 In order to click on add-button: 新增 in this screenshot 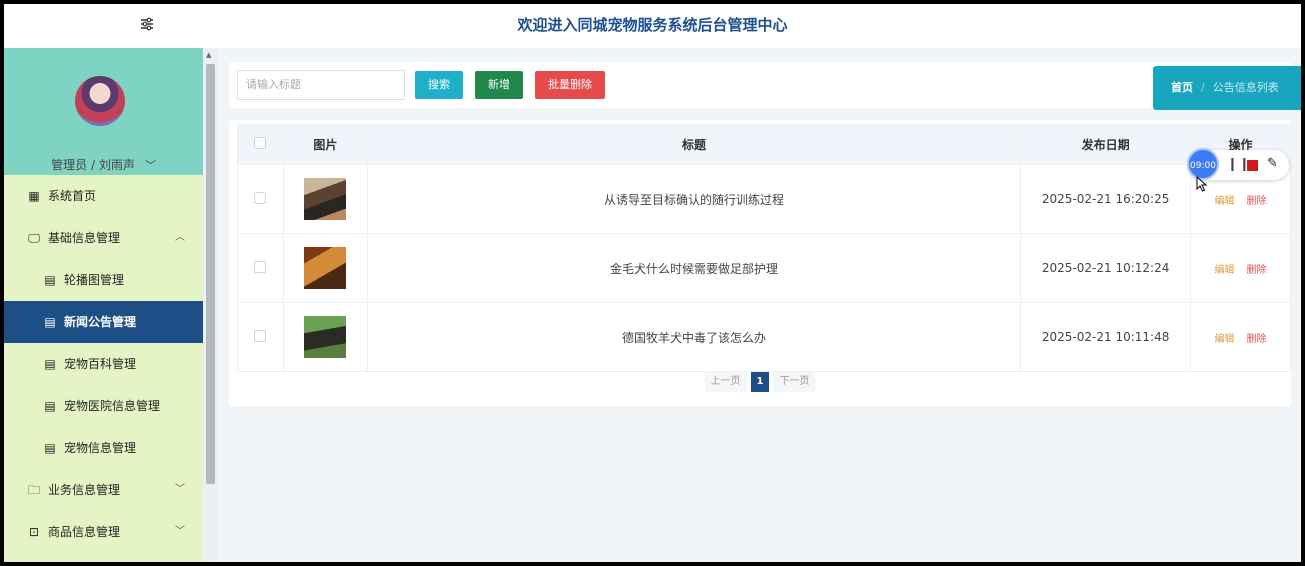, I will do `click(499, 85)`.